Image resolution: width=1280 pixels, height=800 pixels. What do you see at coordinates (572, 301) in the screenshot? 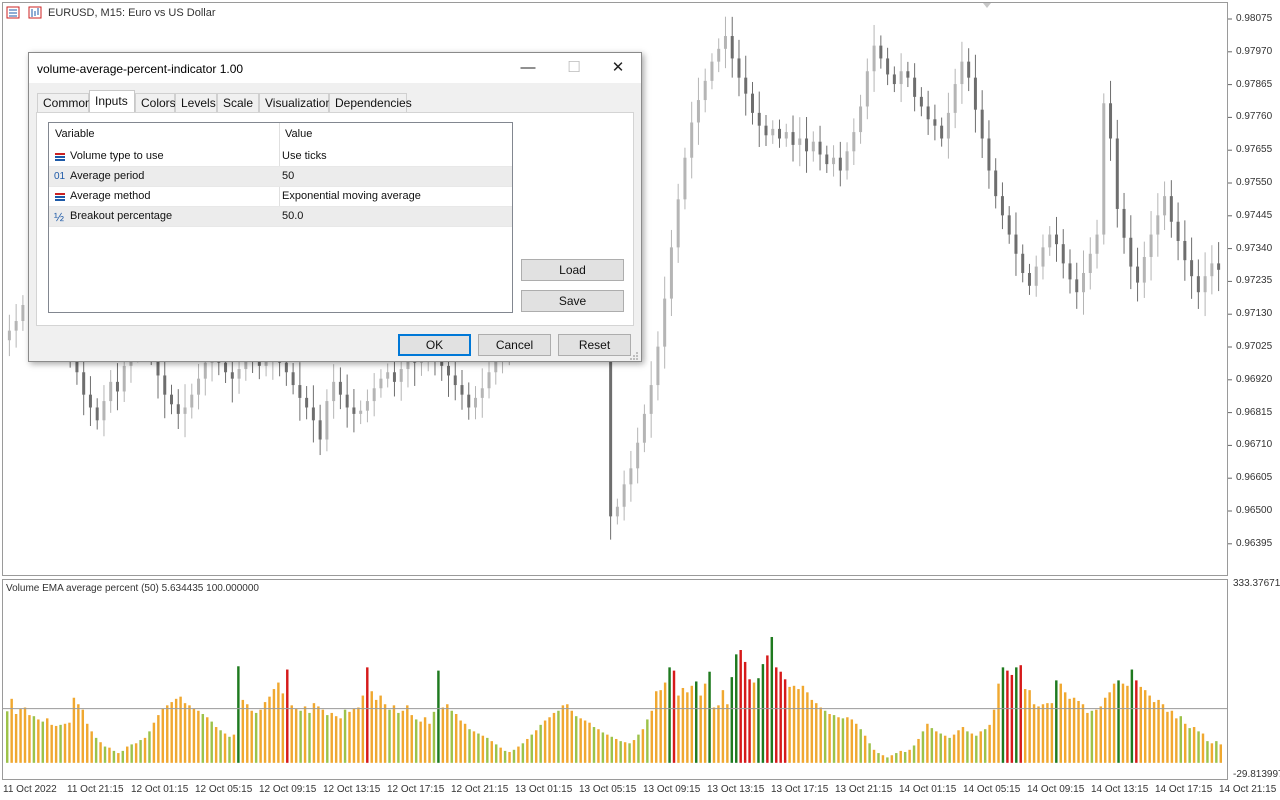
I see `save-button: Save` at bounding box center [572, 301].